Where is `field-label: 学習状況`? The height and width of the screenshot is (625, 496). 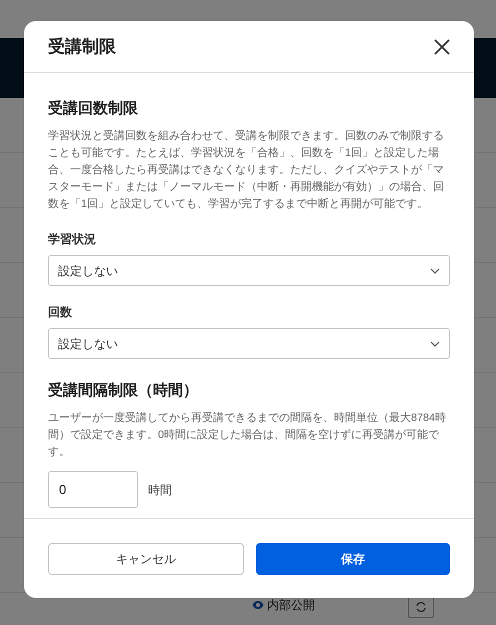 field-label: 学習状況 is located at coordinates (72, 239).